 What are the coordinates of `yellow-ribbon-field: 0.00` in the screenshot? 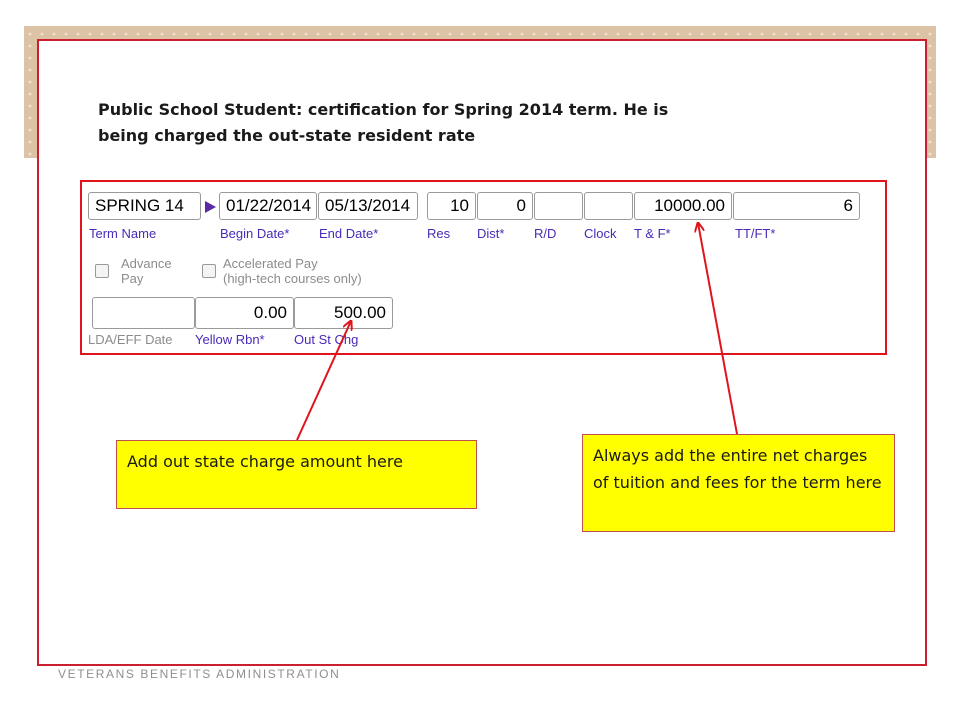 It's located at (244, 313).